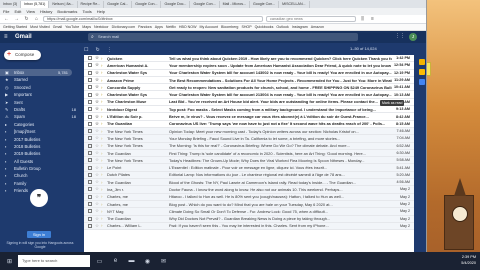 This screenshot has width=480, height=270. I want to click on reload-icon: ↻, so click(26, 19).